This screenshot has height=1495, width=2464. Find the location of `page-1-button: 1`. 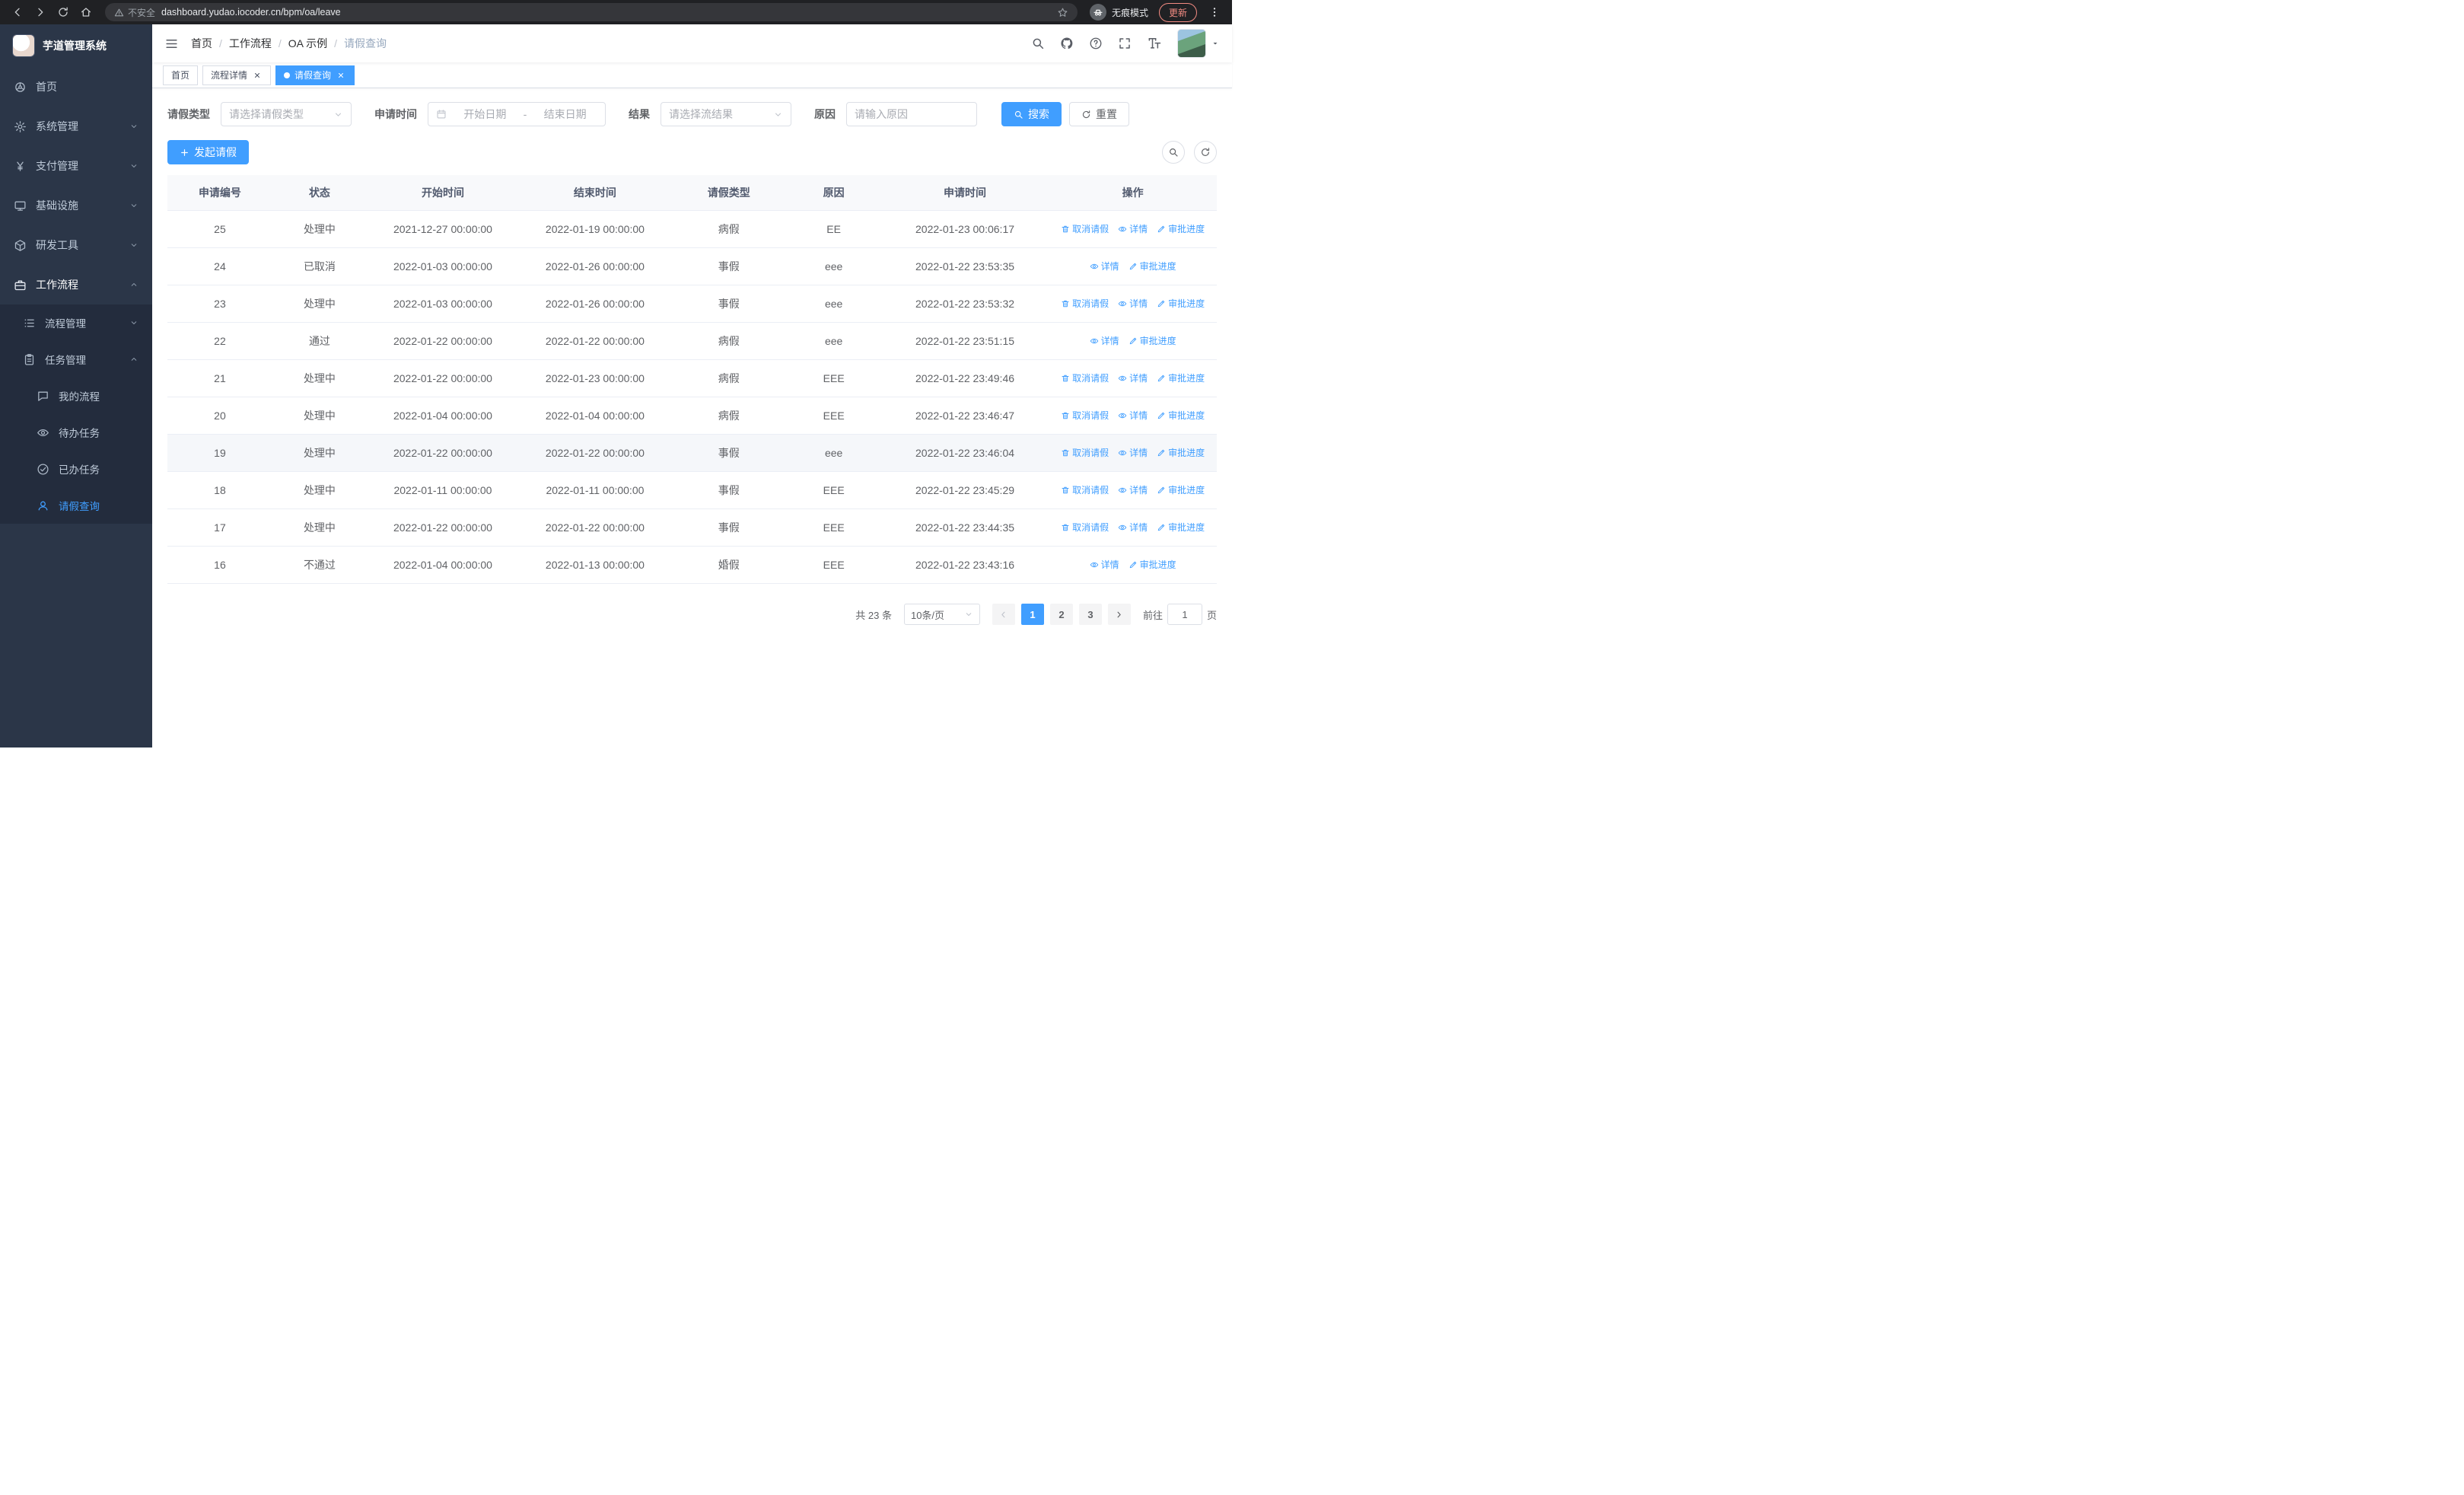

page-1-button: 1 is located at coordinates (1032, 615).